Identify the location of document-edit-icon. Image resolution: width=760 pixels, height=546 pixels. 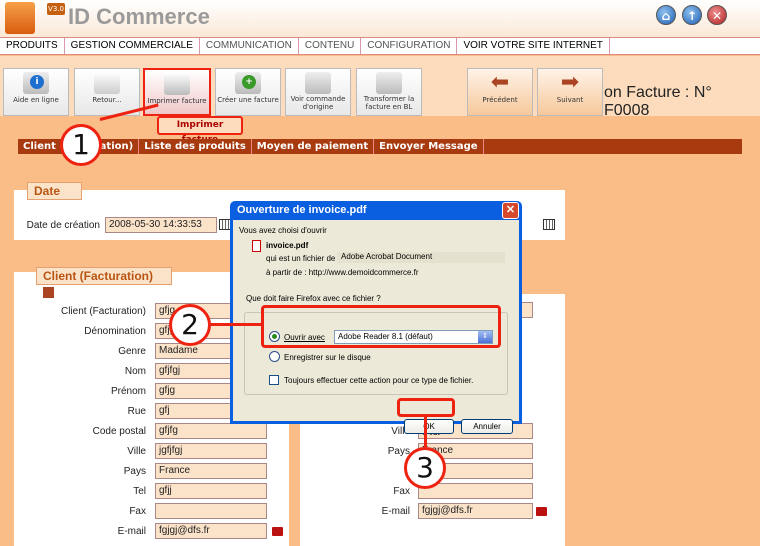
(107, 83).